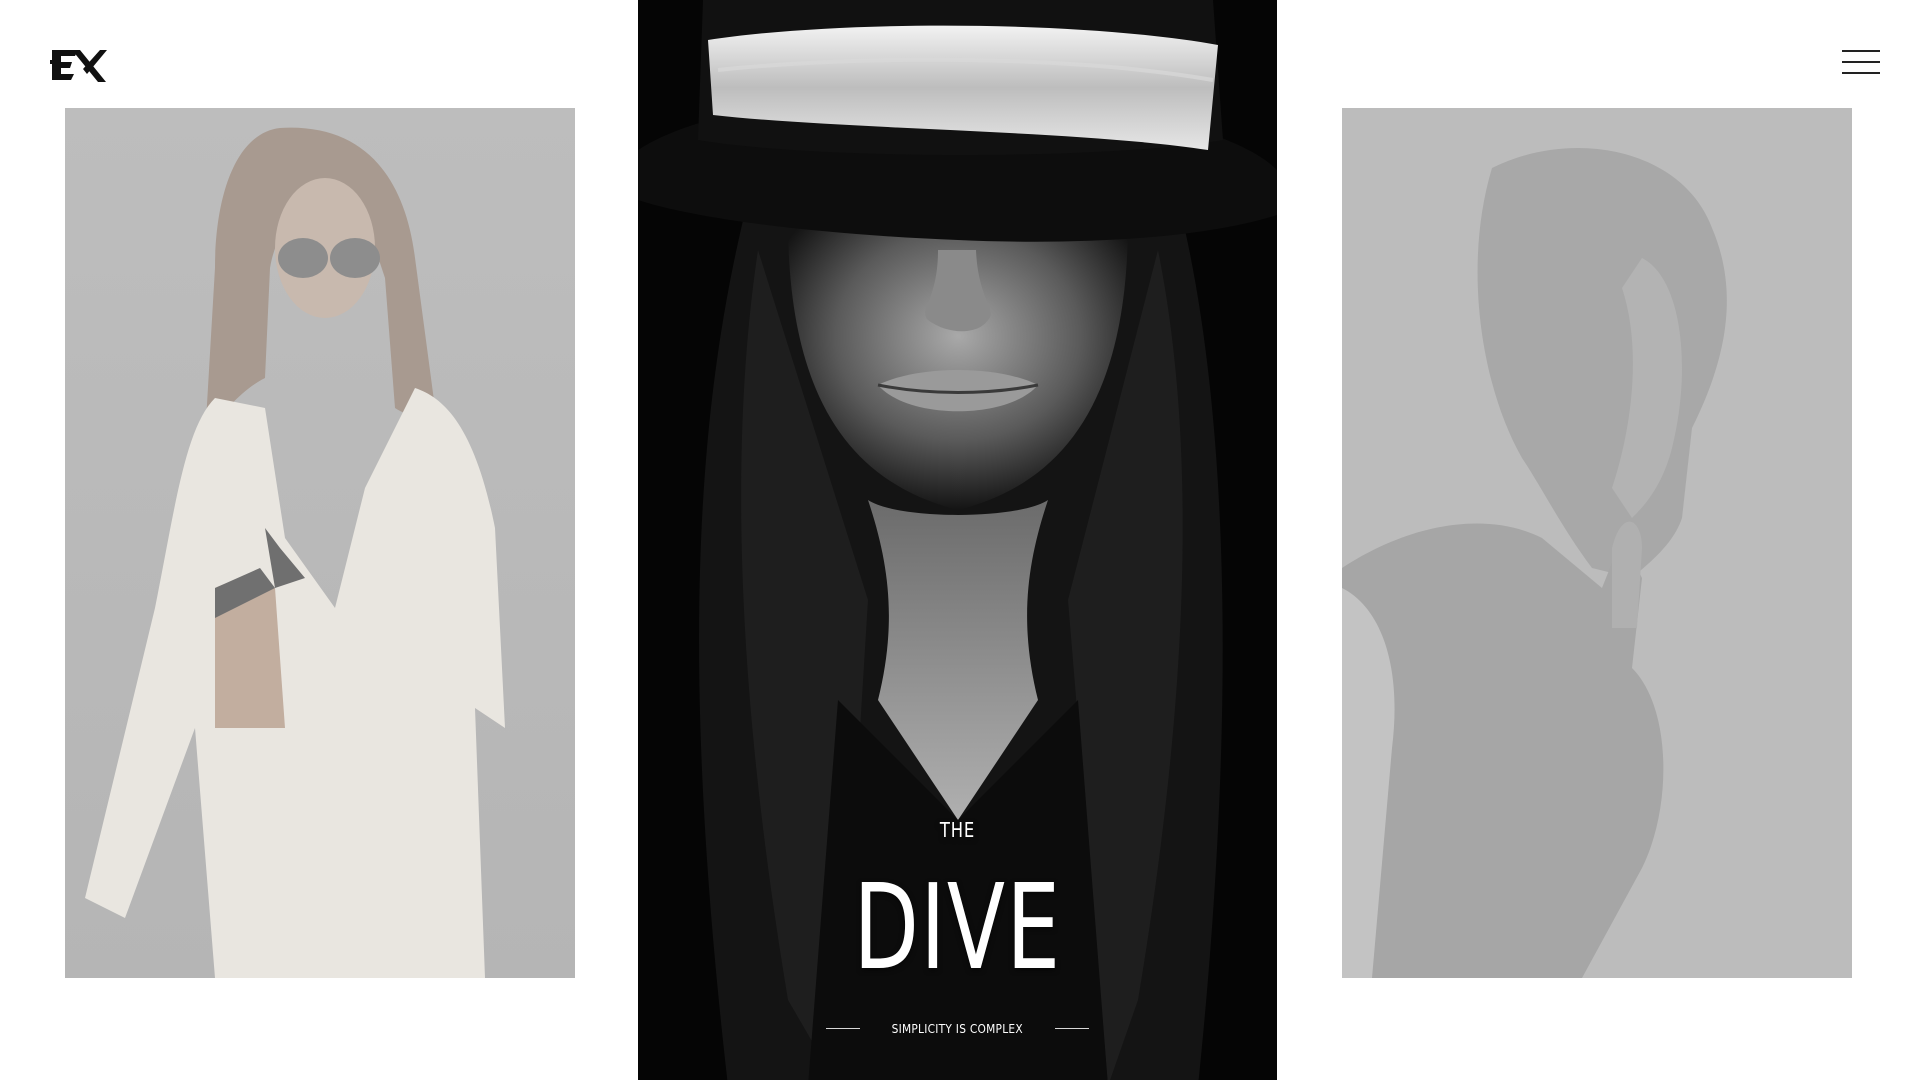 The height and width of the screenshot is (1080, 1920). I want to click on slide-title: DIVE, so click(957, 927).